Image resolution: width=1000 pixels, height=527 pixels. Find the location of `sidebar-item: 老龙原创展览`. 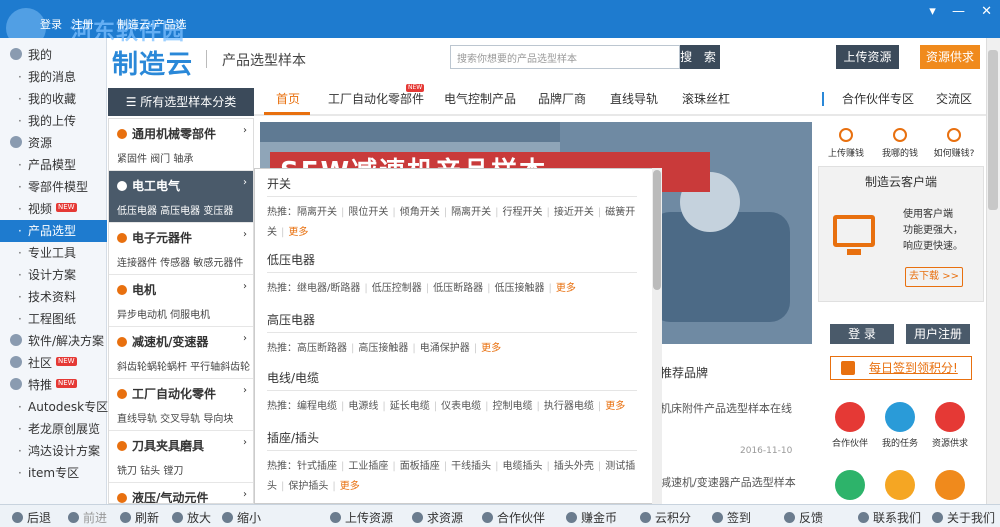

sidebar-item: 老龙原创展览 is located at coordinates (53, 429).